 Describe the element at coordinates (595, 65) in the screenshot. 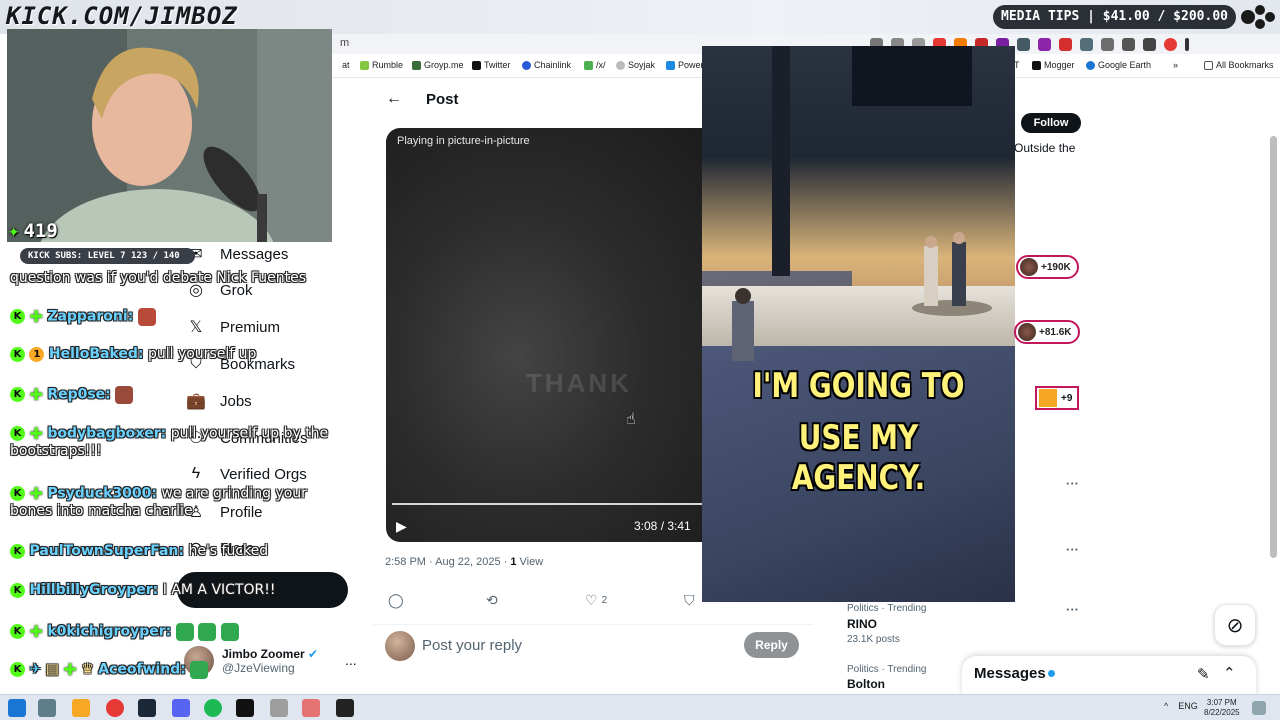

I see `bookmark: /x/` at that location.